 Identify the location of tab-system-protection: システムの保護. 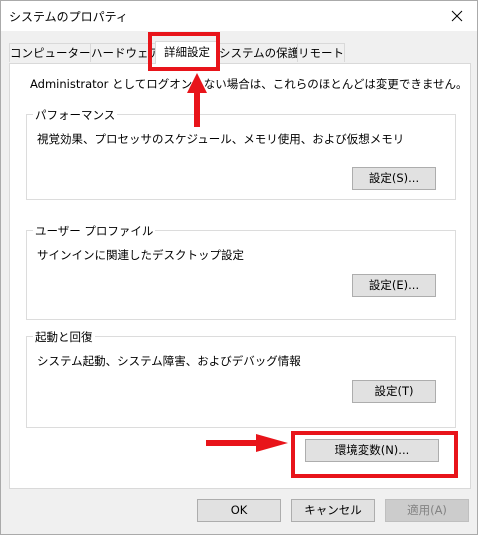
(258, 52).